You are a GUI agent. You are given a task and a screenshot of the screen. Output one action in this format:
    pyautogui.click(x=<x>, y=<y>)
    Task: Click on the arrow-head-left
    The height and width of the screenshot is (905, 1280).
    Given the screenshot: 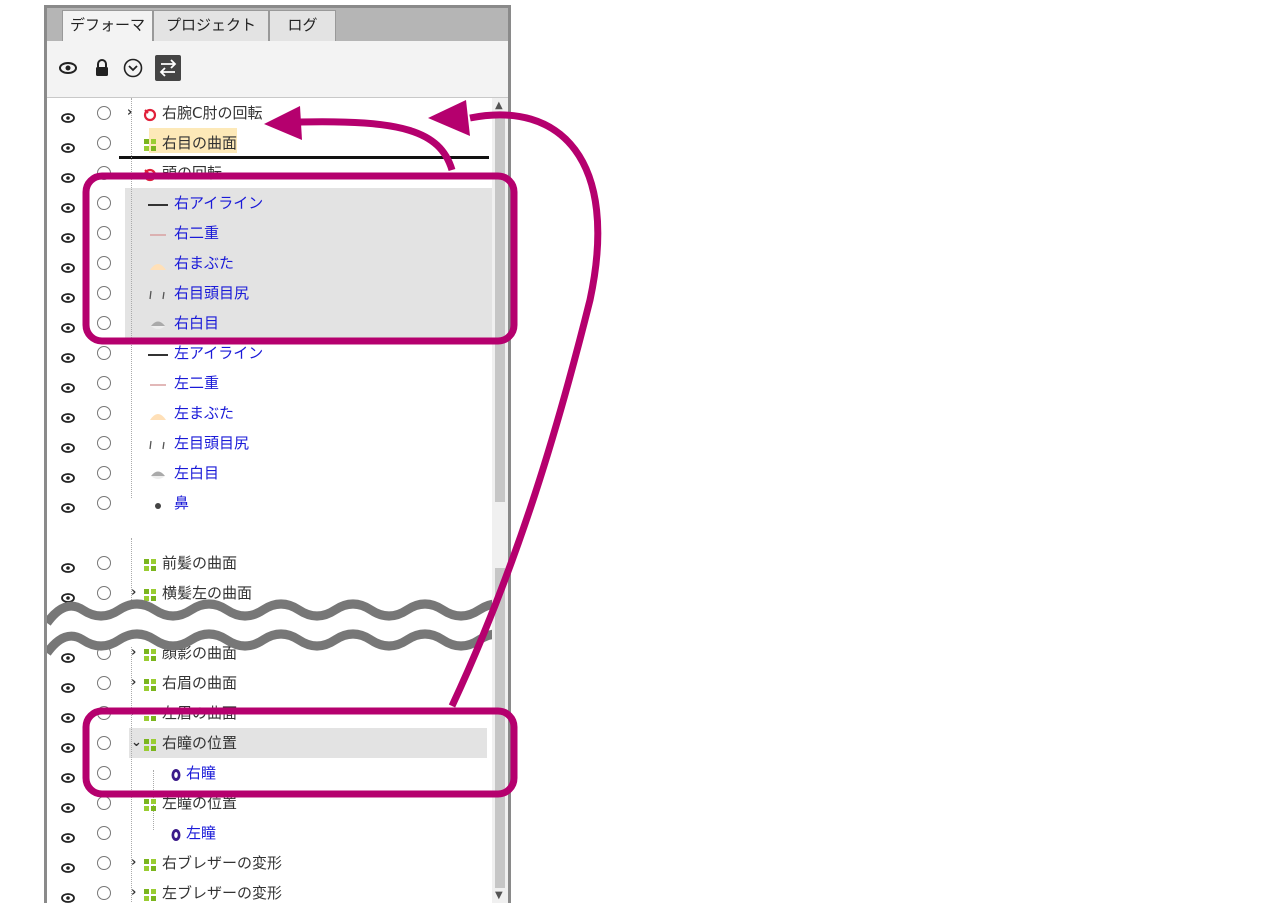 What is the action you would take?
    pyautogui.click(x=283, y=123)
    